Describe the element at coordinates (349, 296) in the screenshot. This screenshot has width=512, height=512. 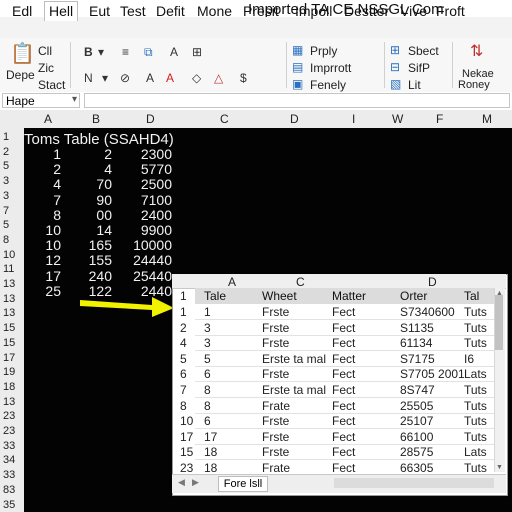
I see `preview-header-cell: Matter` at that location.